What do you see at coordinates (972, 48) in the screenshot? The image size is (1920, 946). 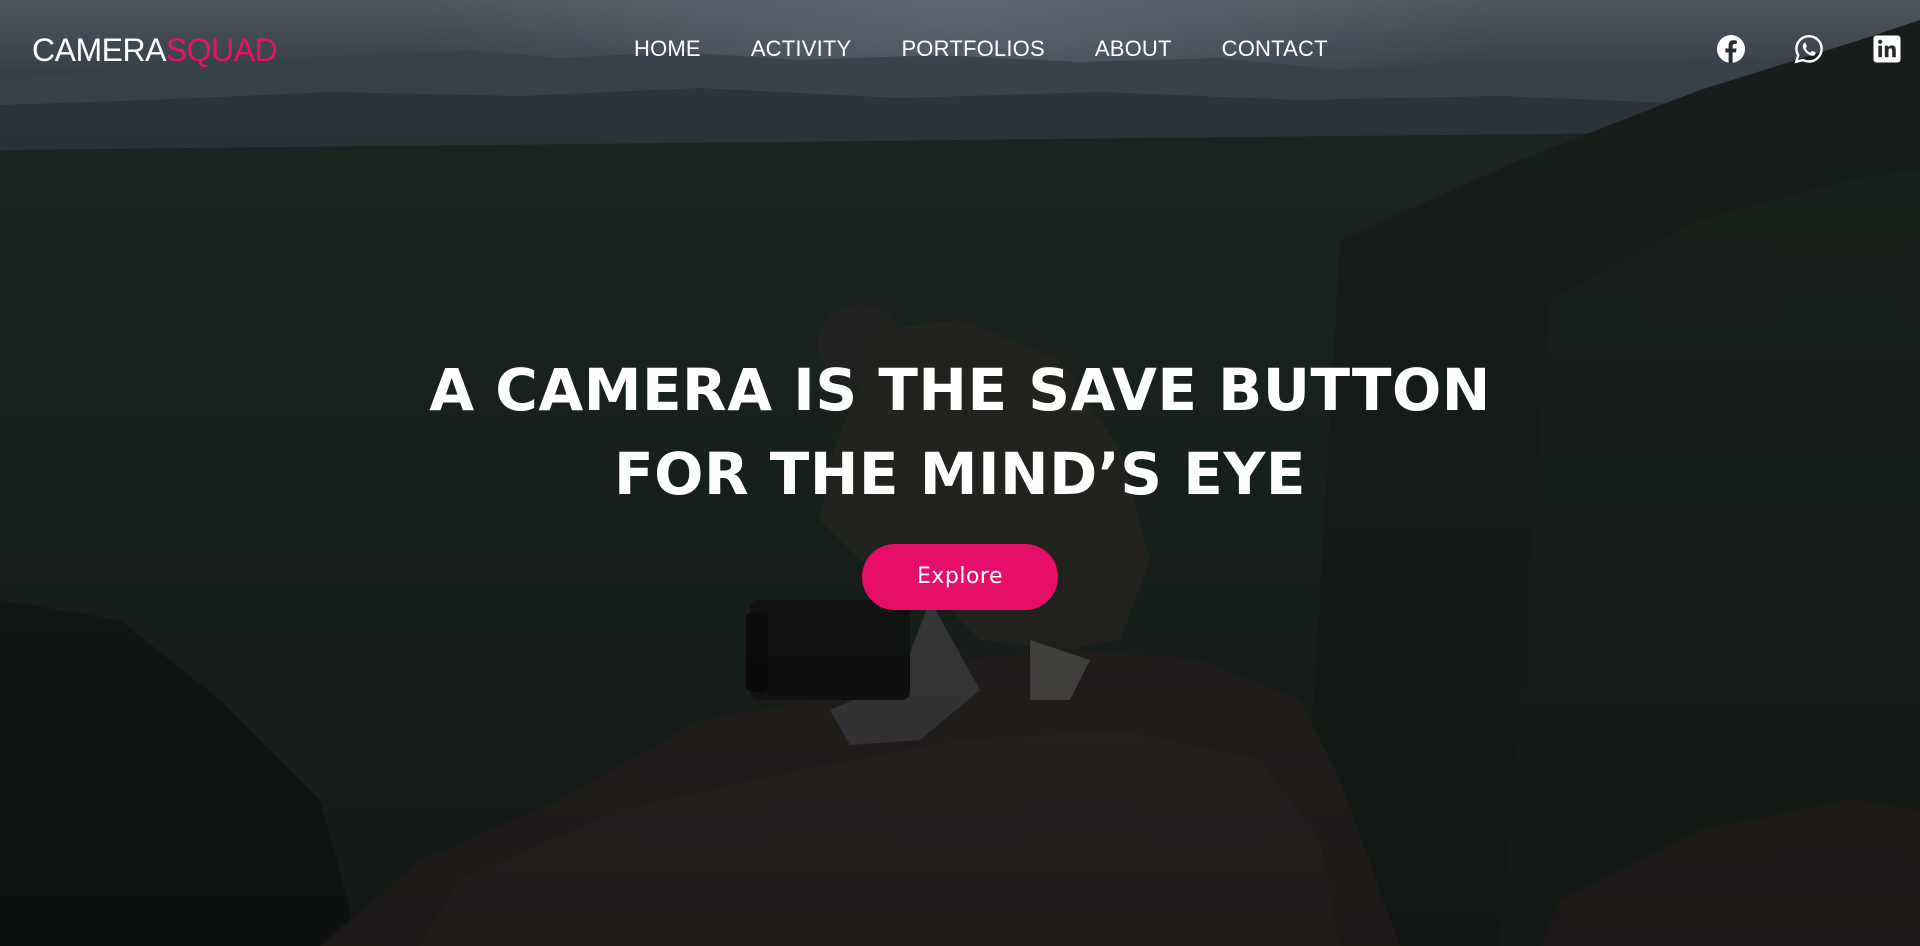 I see `nav-item-portfolios: PORTFOLIOS` at bounding box center [972, 48].